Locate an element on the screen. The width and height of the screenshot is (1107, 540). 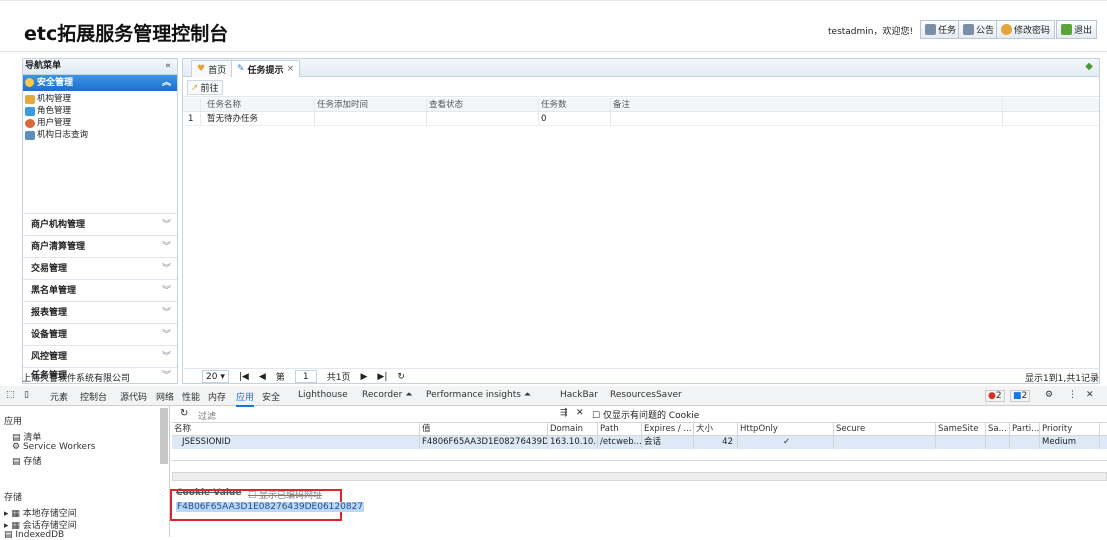
cookie-name: JSESSIONID is located at coordinates (296, 442).